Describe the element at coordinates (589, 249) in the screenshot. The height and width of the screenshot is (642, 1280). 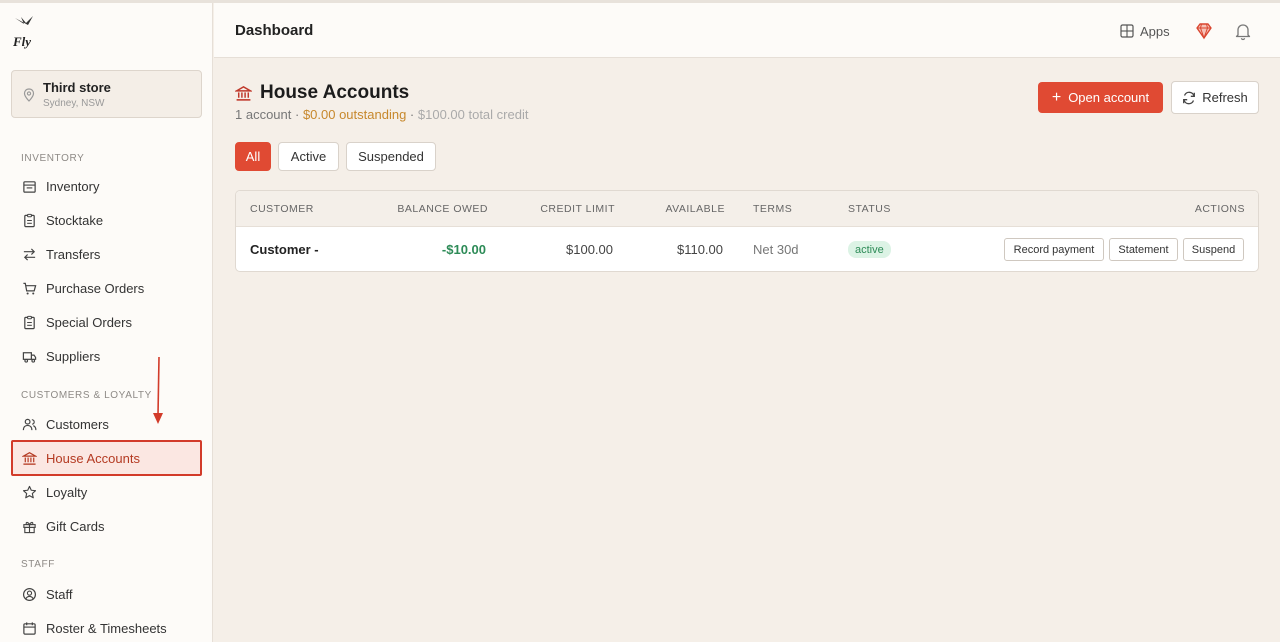
I see `credit-limit: $100.00` at that location.